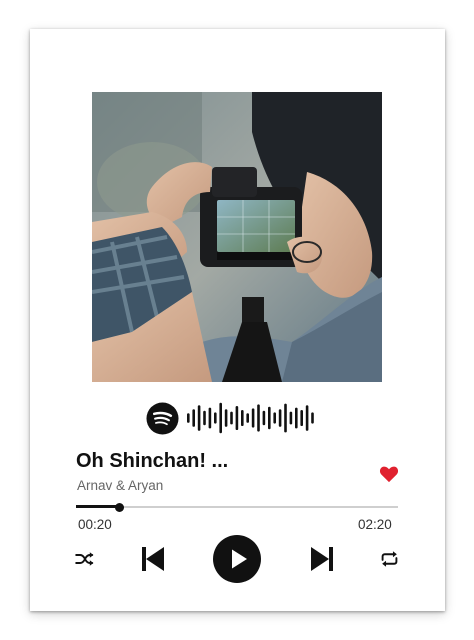 The height and width of the screenshot is (640, 474). What do you see at coordinates (120, 485) in the screenshot?
I see `track-artist: Arnav & Aryan` at bounding box center [120, 485].